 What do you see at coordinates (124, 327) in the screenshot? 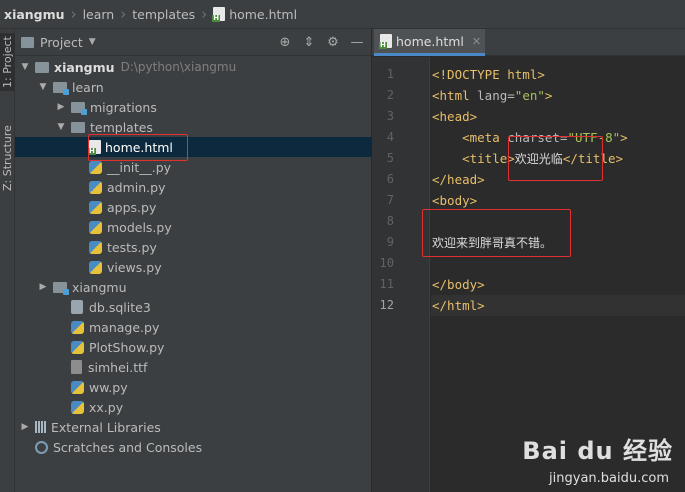
I see `tree-item-label: manage.py` at bounding box center [124, 327].